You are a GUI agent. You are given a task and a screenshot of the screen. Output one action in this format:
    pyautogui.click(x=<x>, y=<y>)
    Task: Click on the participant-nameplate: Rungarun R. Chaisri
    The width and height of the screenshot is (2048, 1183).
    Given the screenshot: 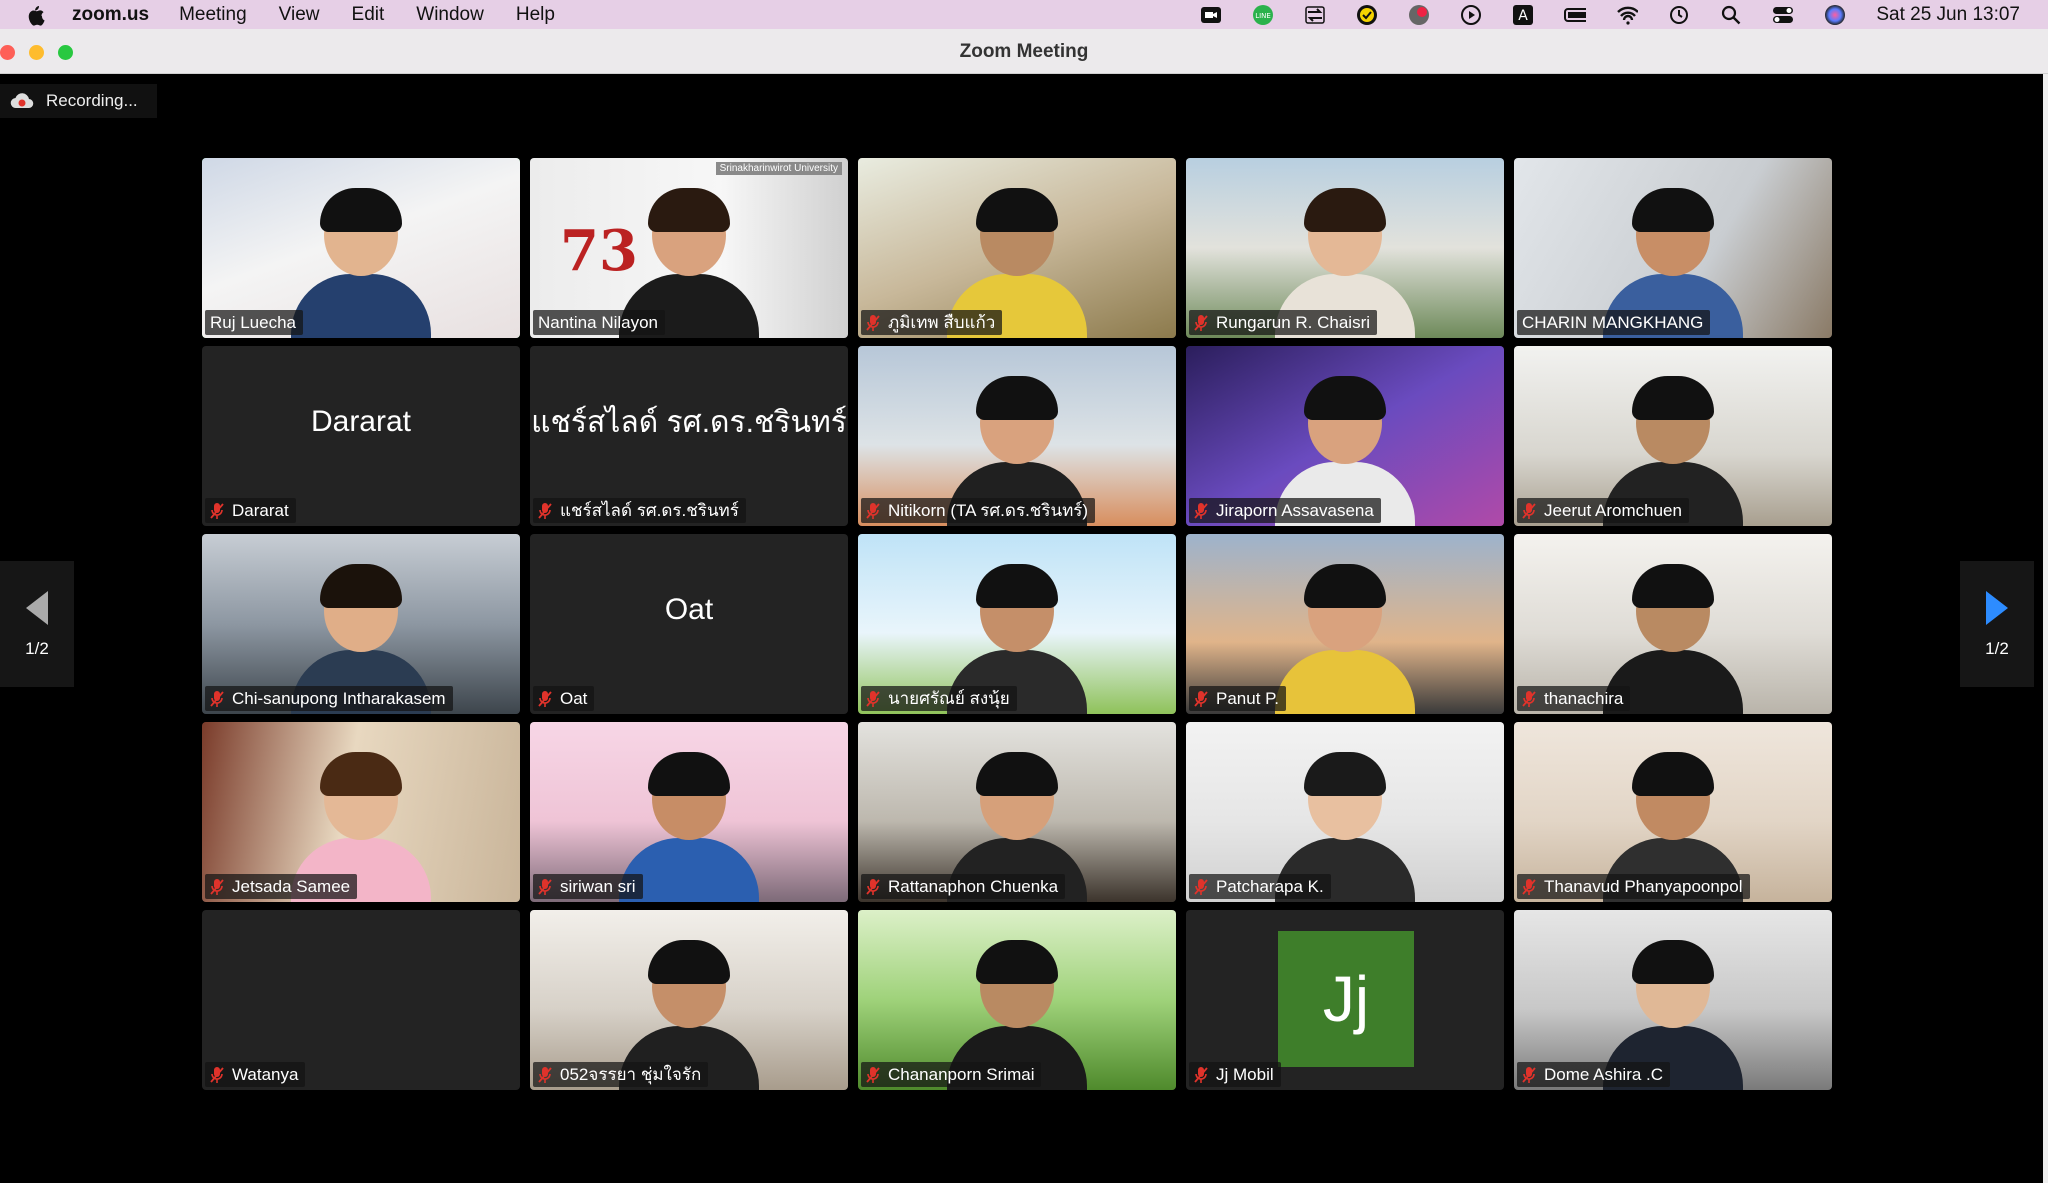 What is the action you would take?
    pyautogui.click(x=1283, y=322)
    